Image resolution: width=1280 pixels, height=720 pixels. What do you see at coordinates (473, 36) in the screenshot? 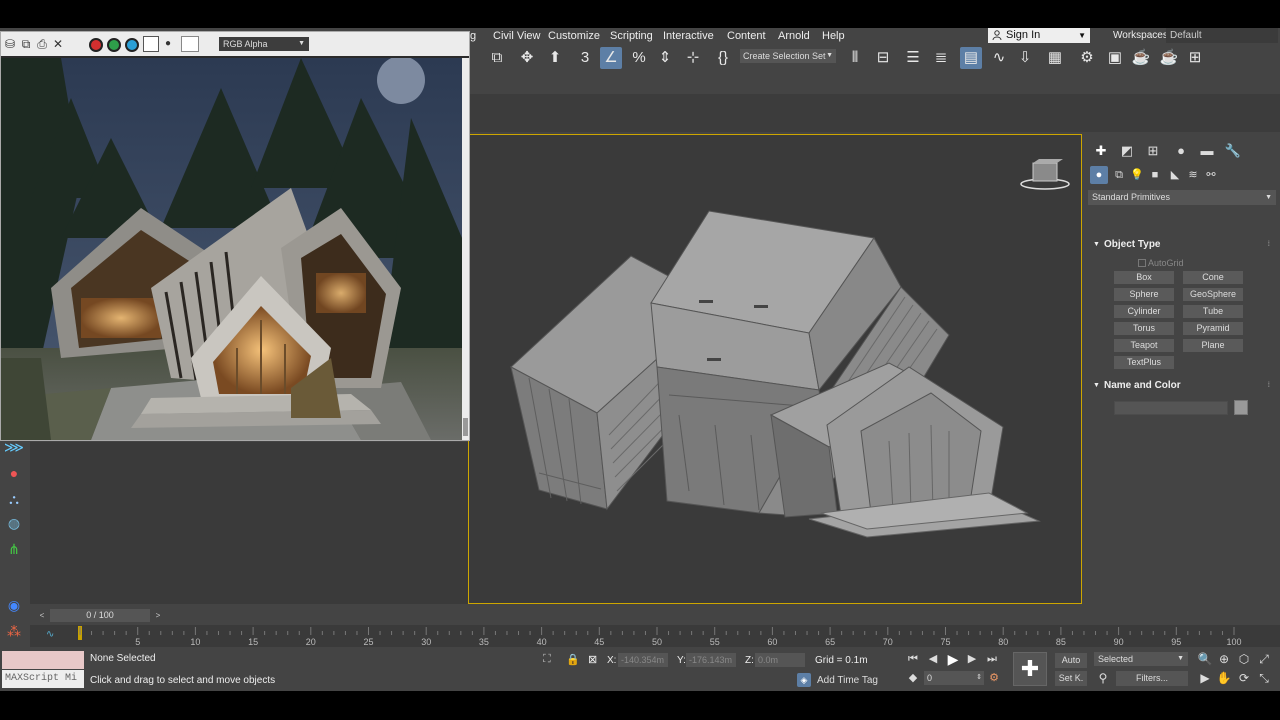
I see `menu-item-truncated: g` at bounding box center [473, 36].